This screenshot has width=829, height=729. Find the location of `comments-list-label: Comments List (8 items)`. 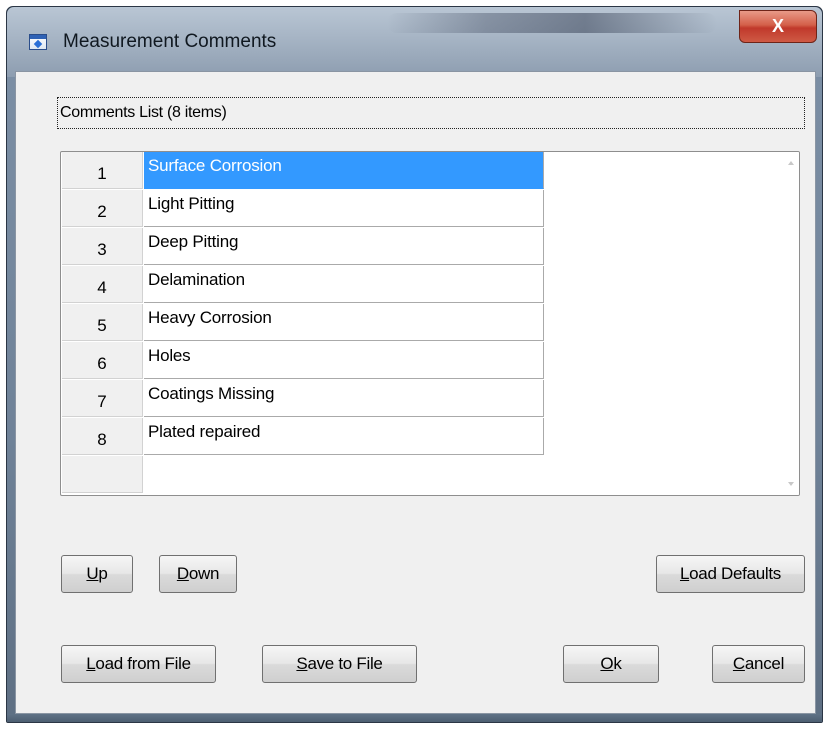

comments-list-label: Comments List (8 items) is located at coordinates (431, 113).